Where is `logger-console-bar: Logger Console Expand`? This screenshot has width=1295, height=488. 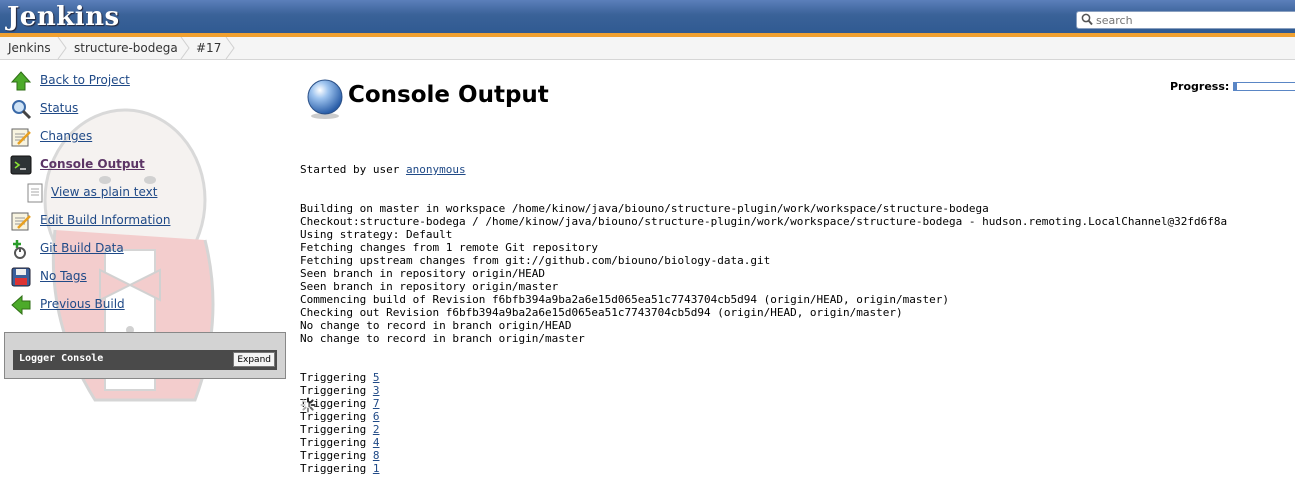 logger-console-bar: Logger Console Expand is located at coordinates (145, 360).